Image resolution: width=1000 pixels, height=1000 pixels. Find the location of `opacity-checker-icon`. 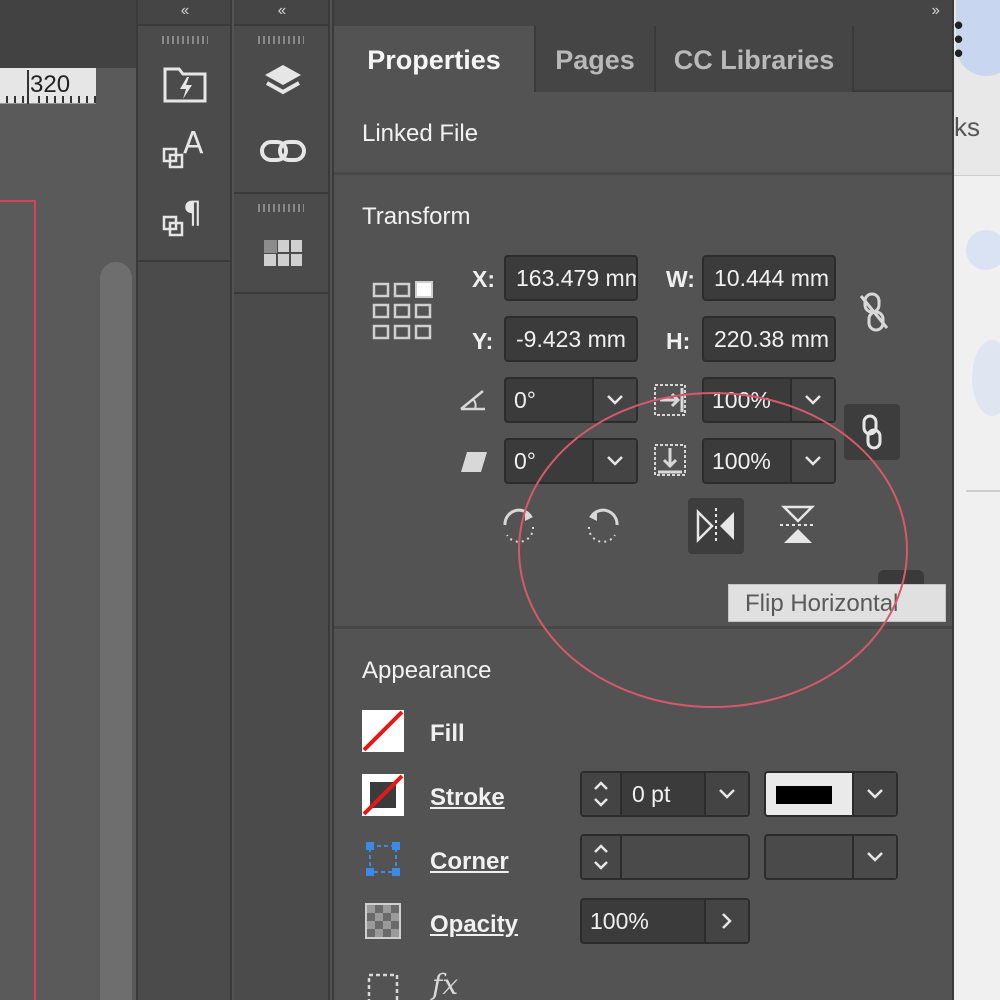

opacity-checker-icon is located at coordinates (383, 921).